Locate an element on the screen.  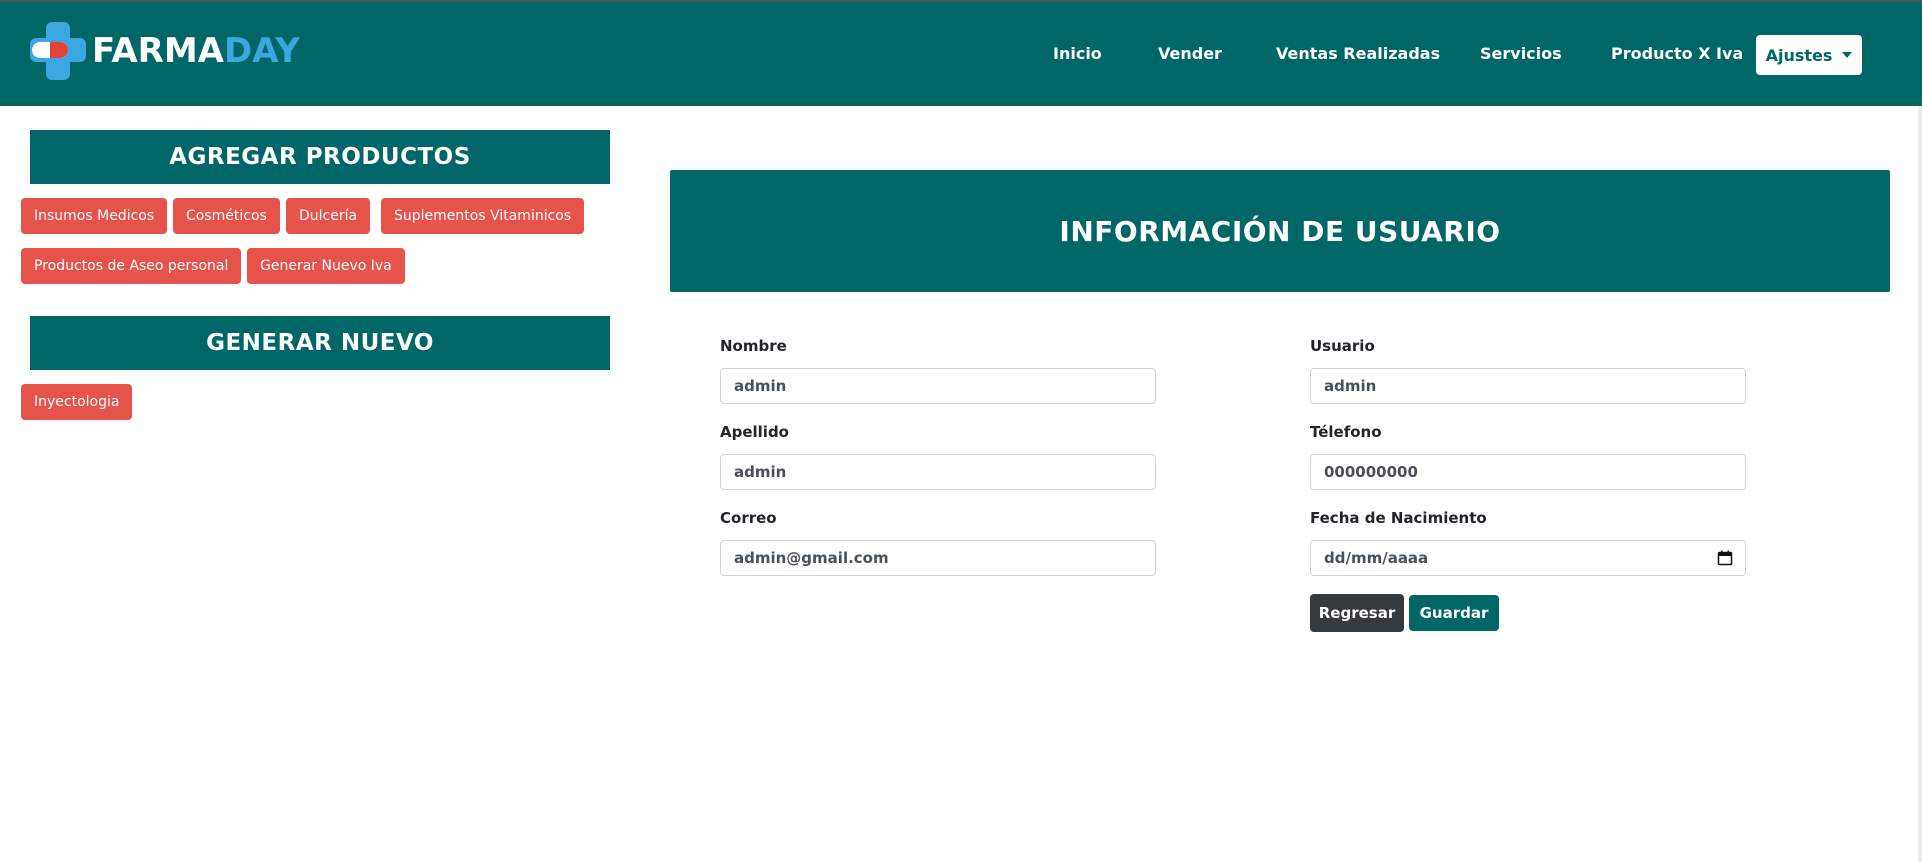
regresar-button: Regresar is located at coordinates (1357, 613).